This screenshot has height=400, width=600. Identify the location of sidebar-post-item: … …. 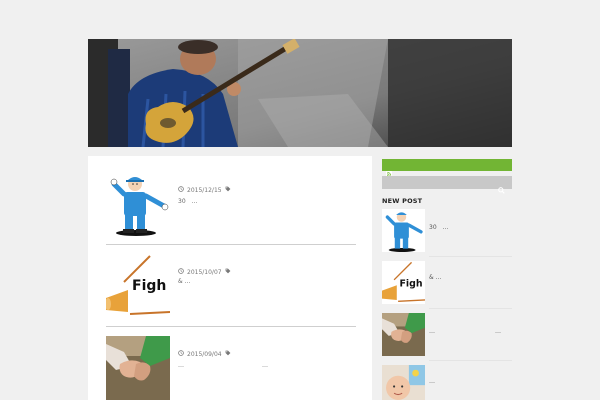
(447, 338).